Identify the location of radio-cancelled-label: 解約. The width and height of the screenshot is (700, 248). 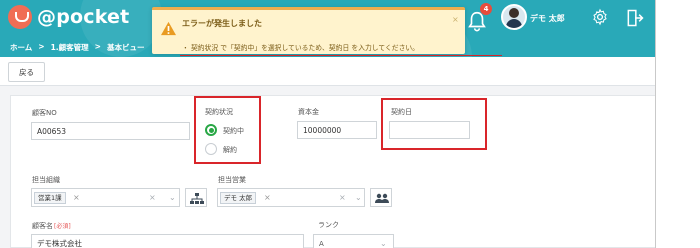
(230, 150).